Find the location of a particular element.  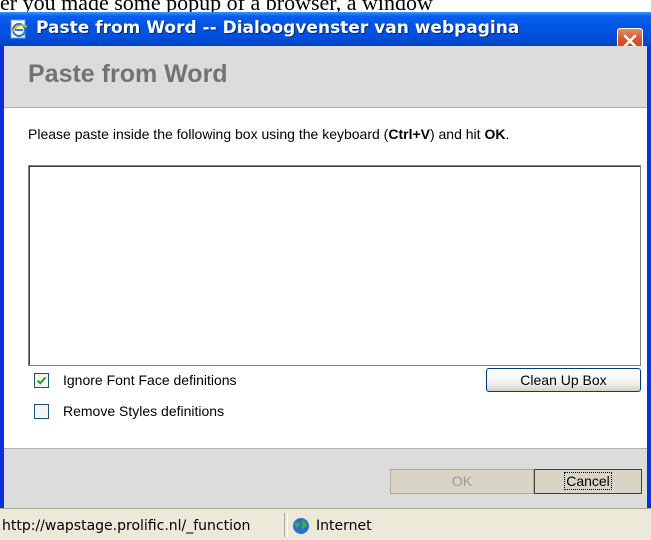

instruction-middle: ) and hit is located at coordinates (457, 134).